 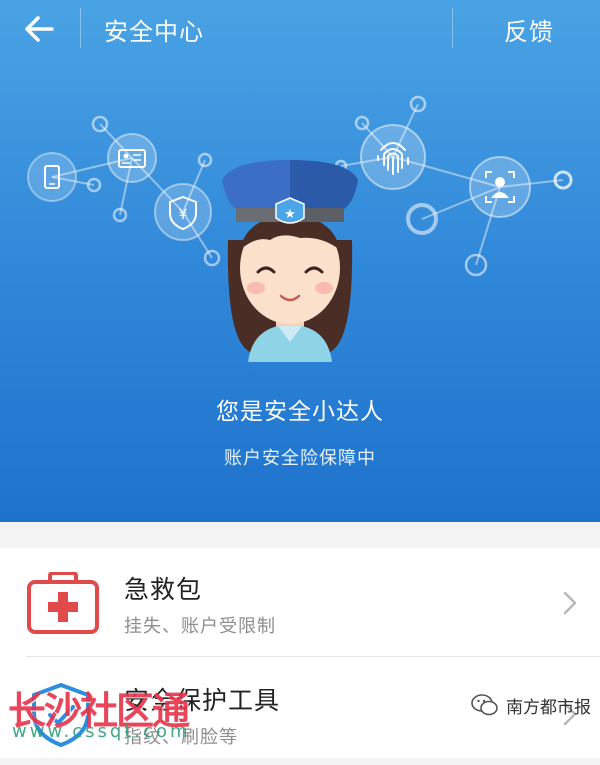 I want to click on top-nav-bar: 安全中心 反馈, so click(x=300, y=29).